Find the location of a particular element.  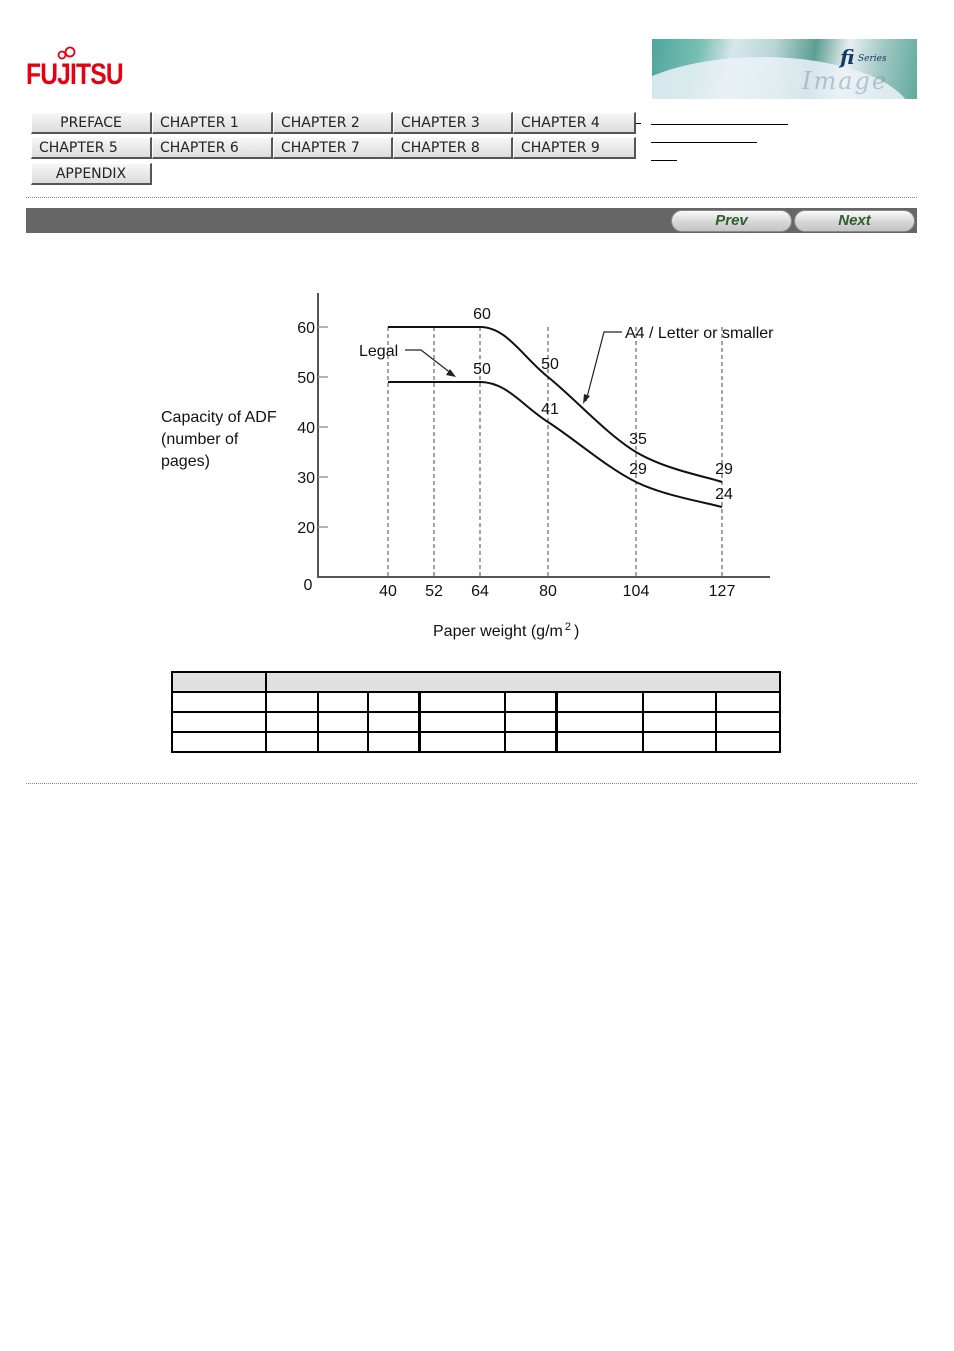

y-axis-label-line-2: (number of is located at coordinates (200, 439).